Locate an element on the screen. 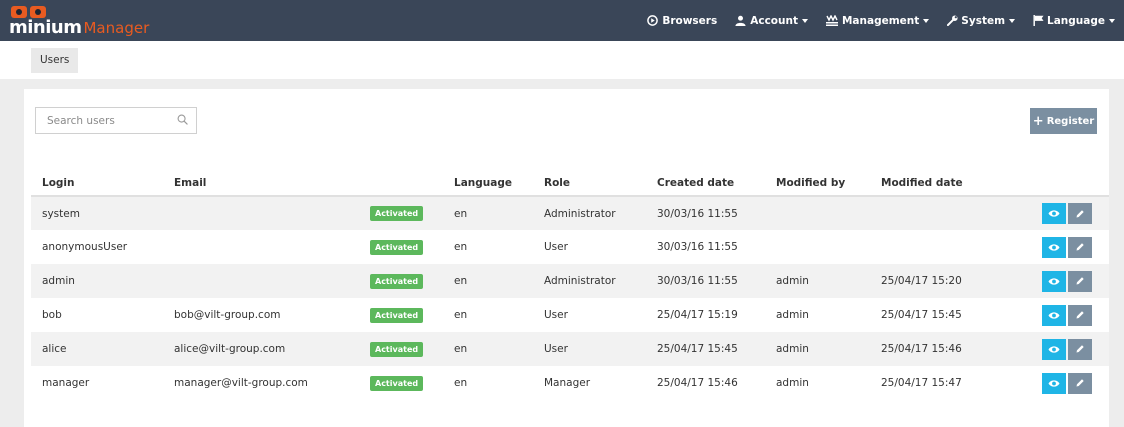 This screenshot has height=427, width=1124. nav-account: Account is located at coordinates (771, 20).